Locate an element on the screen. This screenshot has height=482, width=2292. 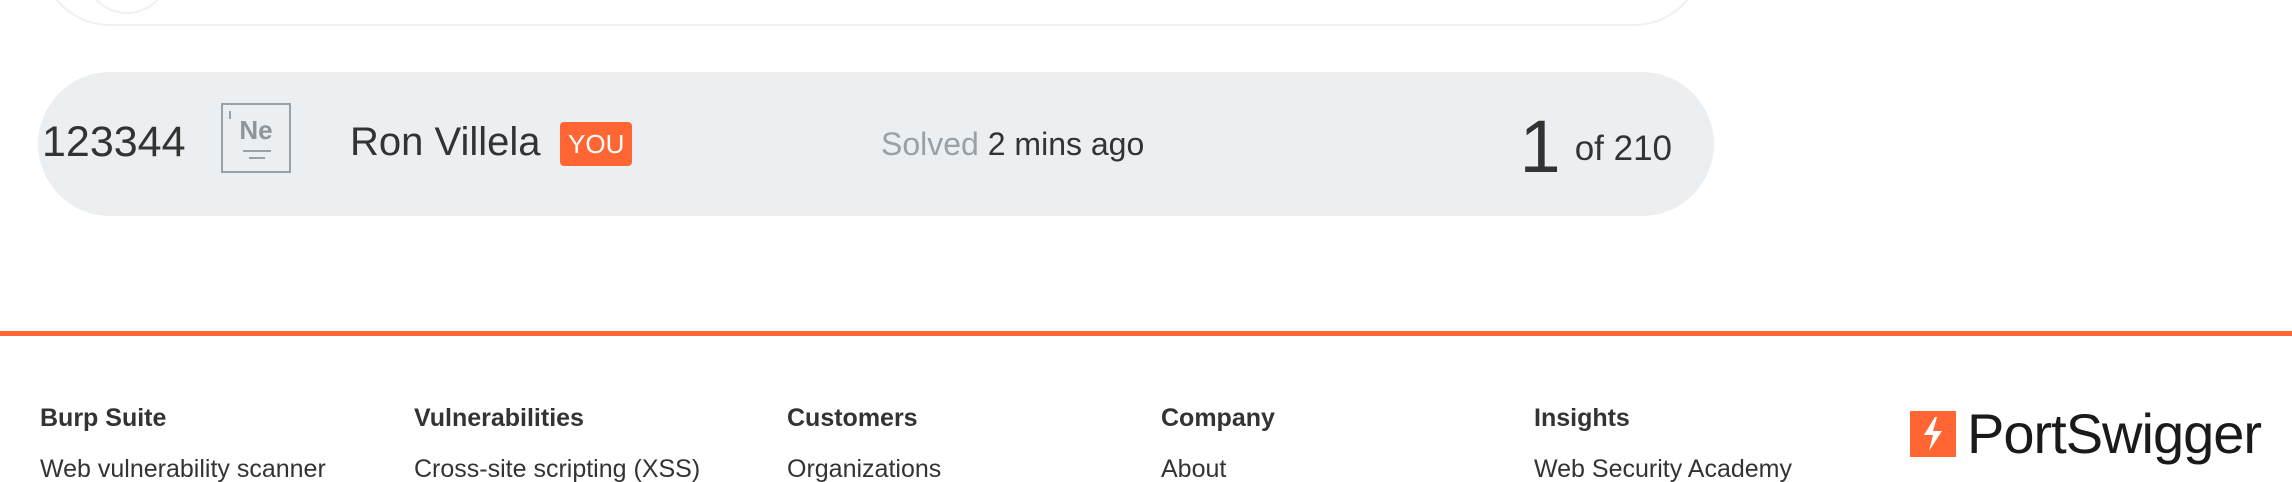
user-name: Ron Villela is located at coordinates (445, 142).